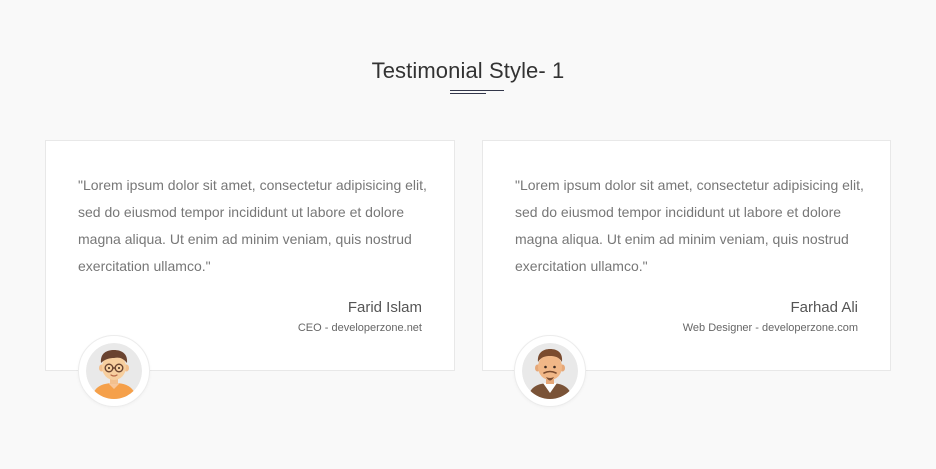 The image size is (936, 469). I want to click on section-title: Testimonial Style- 1, so click(468, 70).